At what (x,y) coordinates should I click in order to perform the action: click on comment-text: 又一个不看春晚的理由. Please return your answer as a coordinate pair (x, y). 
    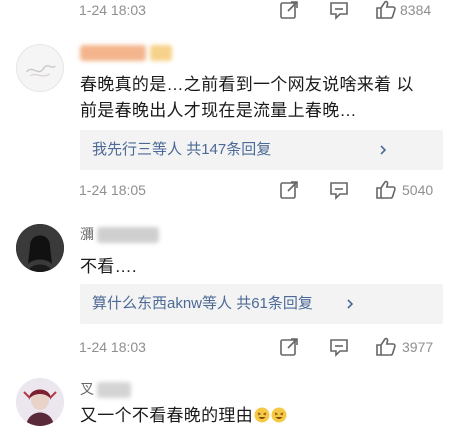
    Looking at the image, I should click on (166, 415).